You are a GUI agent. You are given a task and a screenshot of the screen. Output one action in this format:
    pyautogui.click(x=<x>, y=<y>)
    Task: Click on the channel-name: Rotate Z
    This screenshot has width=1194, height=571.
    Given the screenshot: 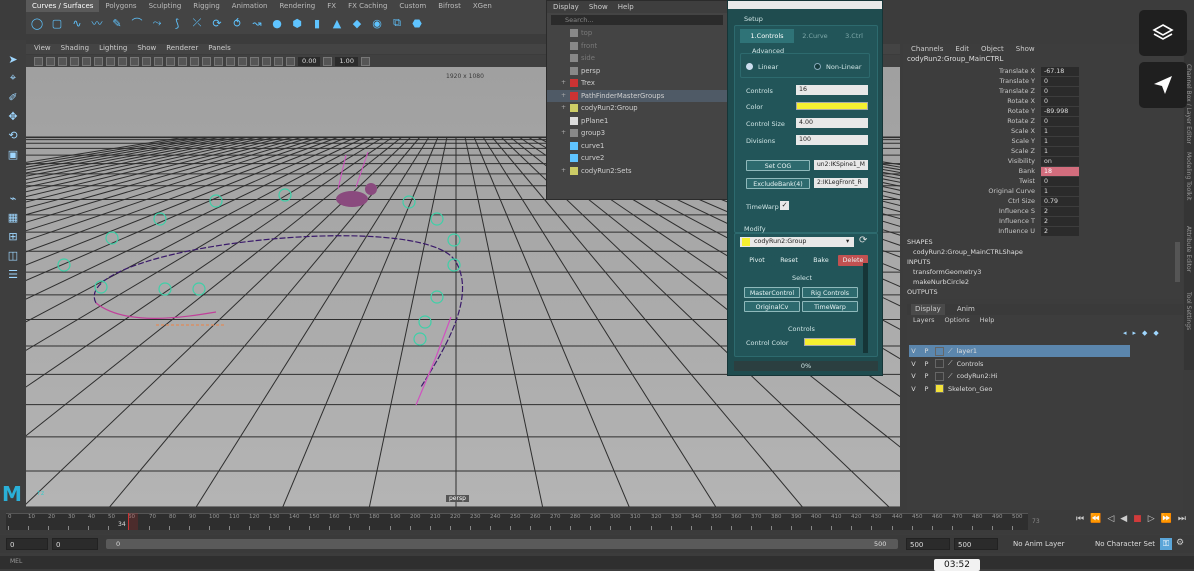 What is the action you would take?
    pyautogui.click(x=965, y=121)
    